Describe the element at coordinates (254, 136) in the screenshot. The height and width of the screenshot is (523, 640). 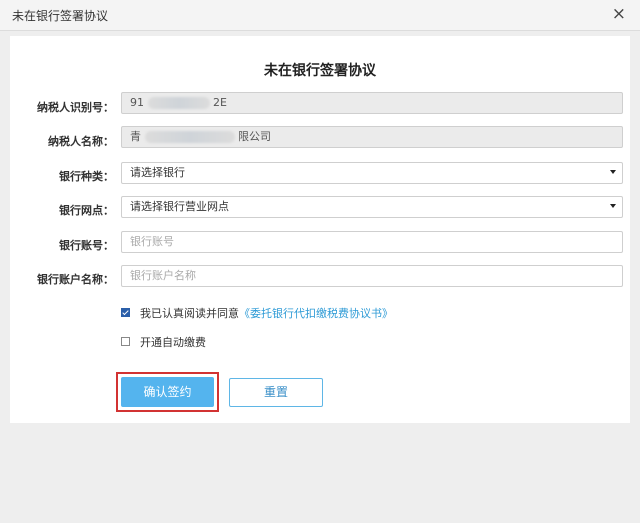
I see `taxpayer-name-suffix: 限公司` at that location.